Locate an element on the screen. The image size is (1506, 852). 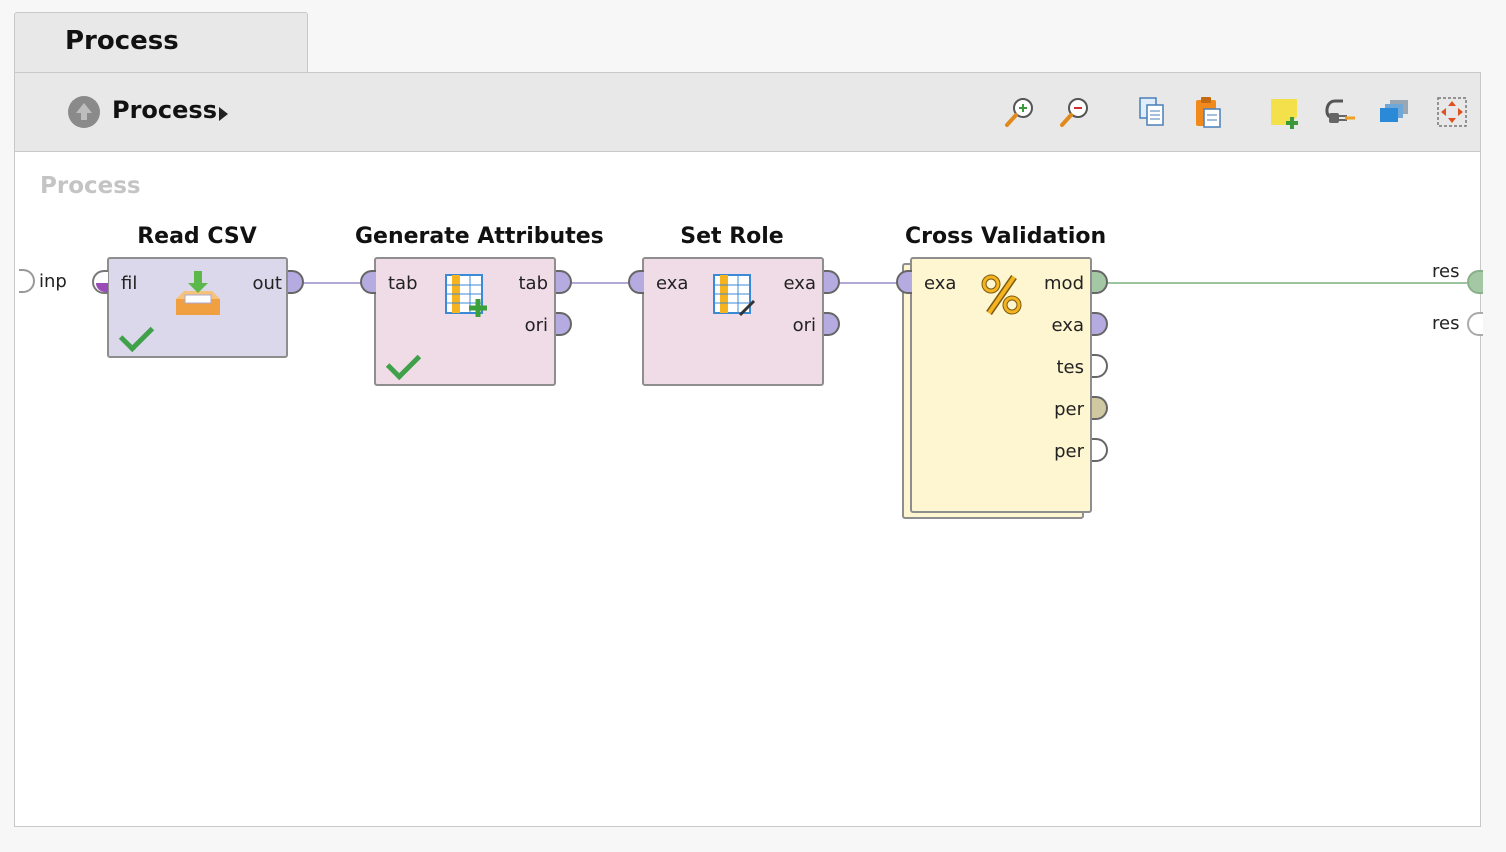
read-csv-success-check-icon is located at coordinates (136, 334).